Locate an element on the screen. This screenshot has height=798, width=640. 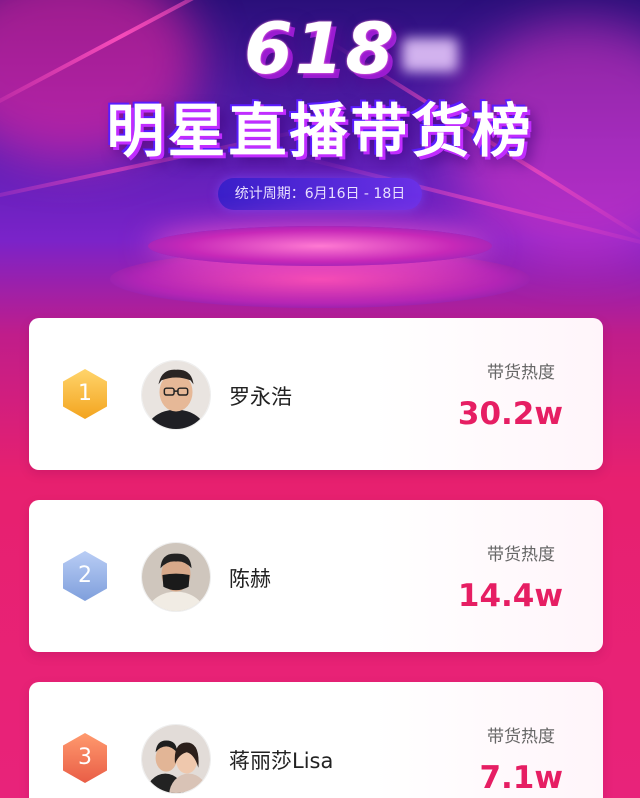
streamer-name: 罗永浩 is located at coordinates (260, 397).